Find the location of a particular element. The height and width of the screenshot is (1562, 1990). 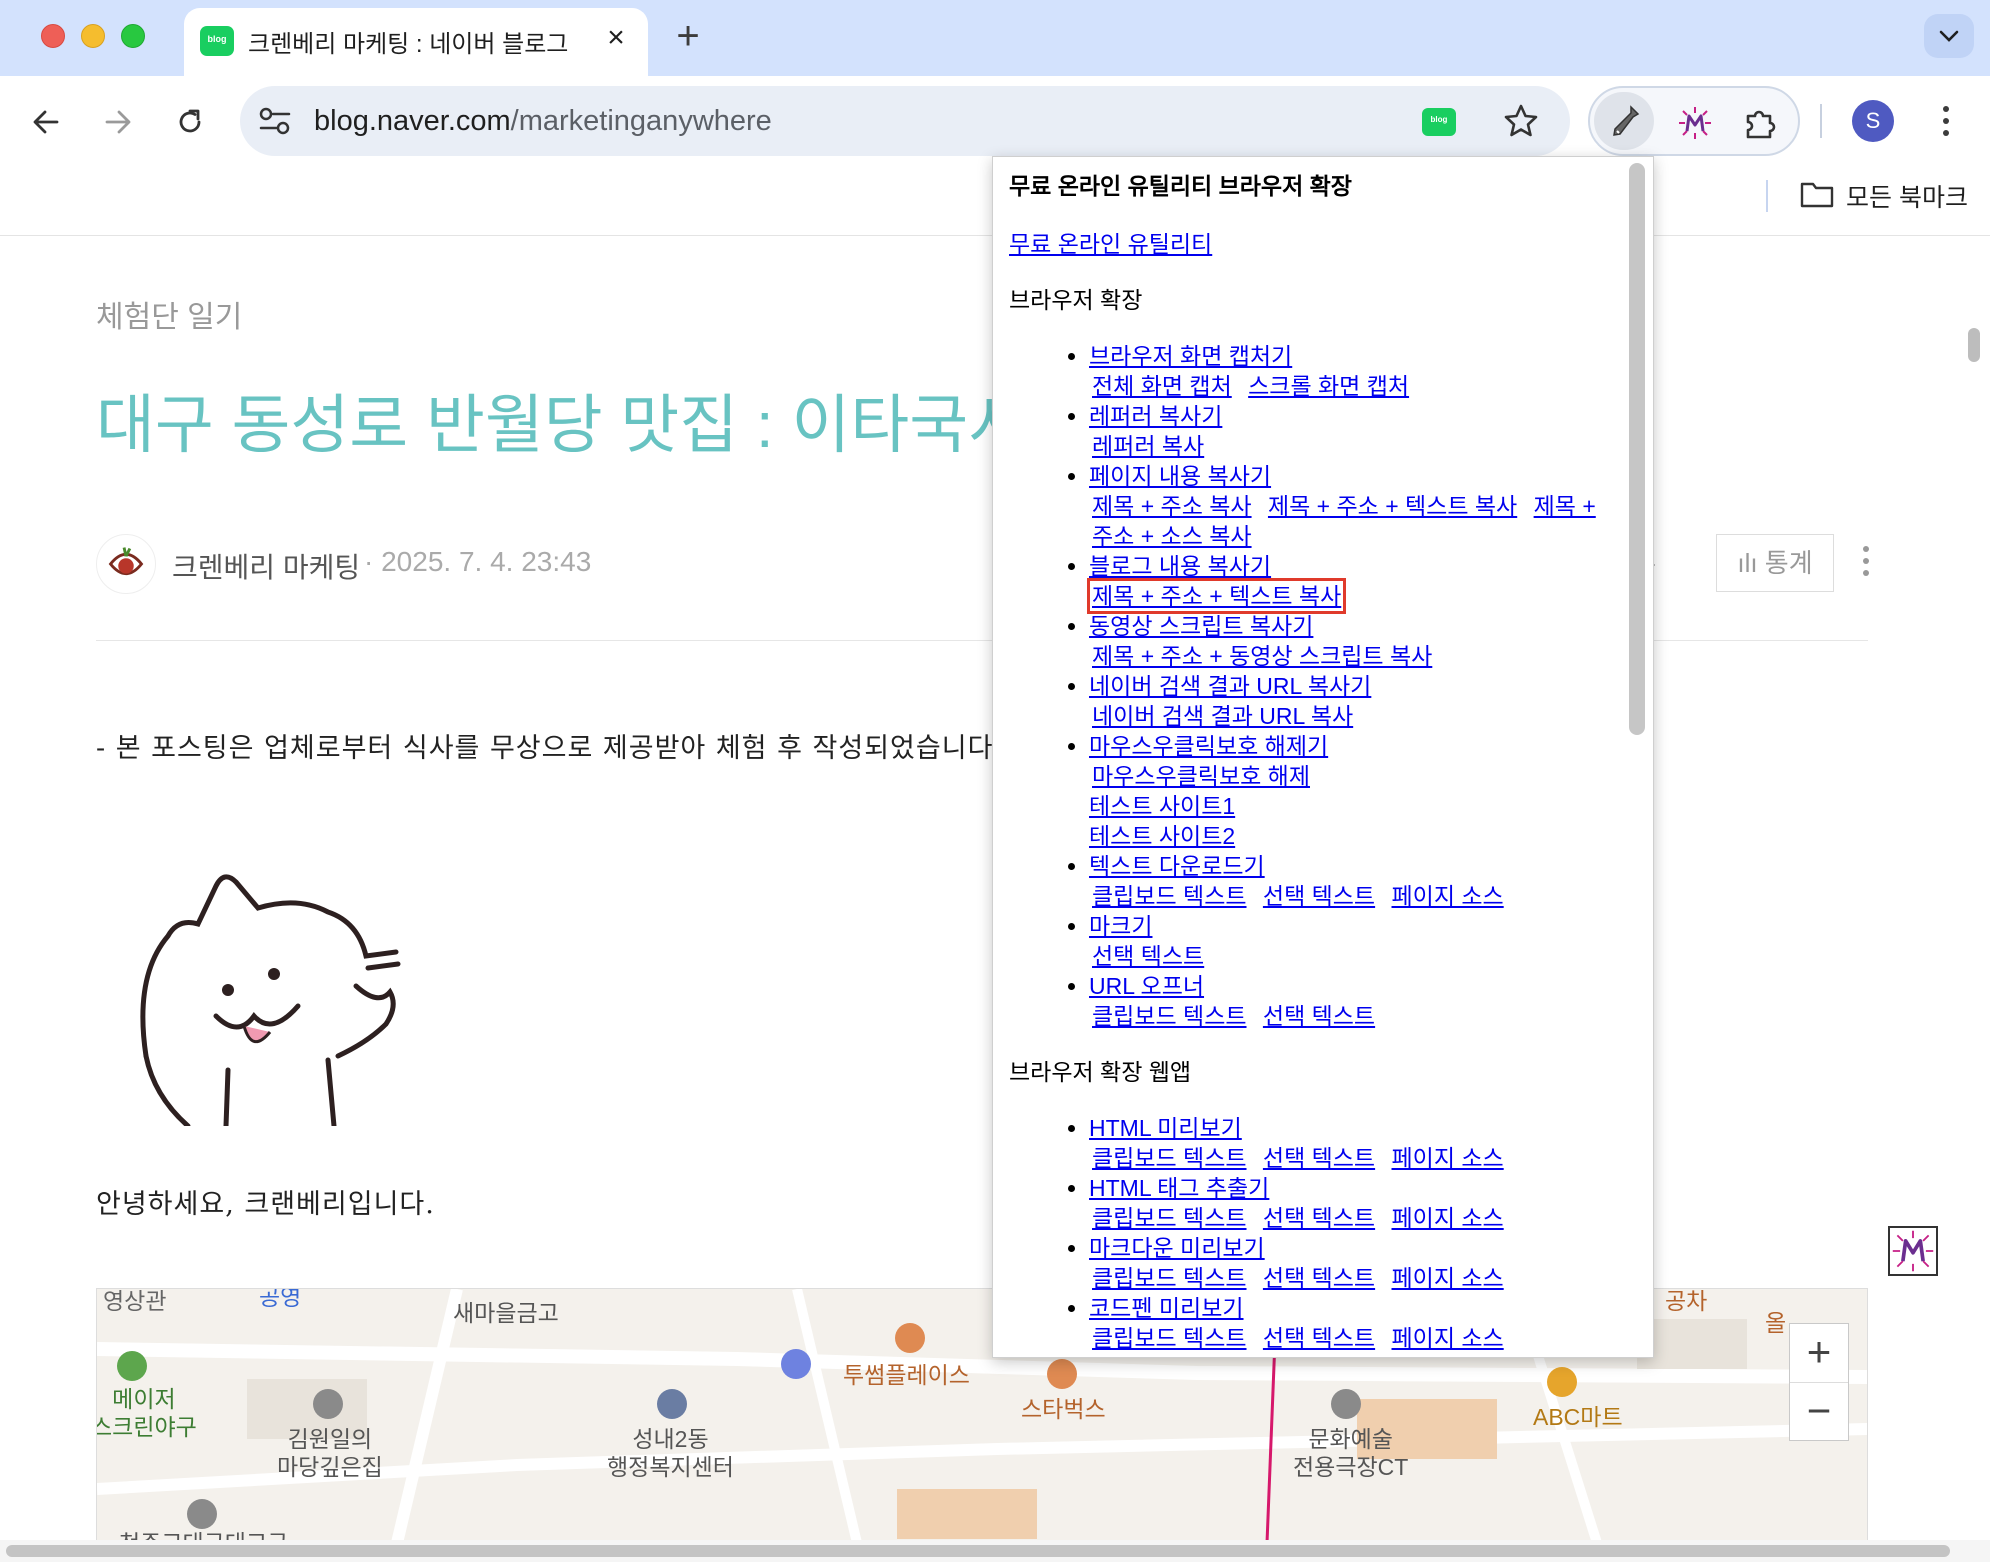

profile-avatar: S is located at coordinates (1873, 121).